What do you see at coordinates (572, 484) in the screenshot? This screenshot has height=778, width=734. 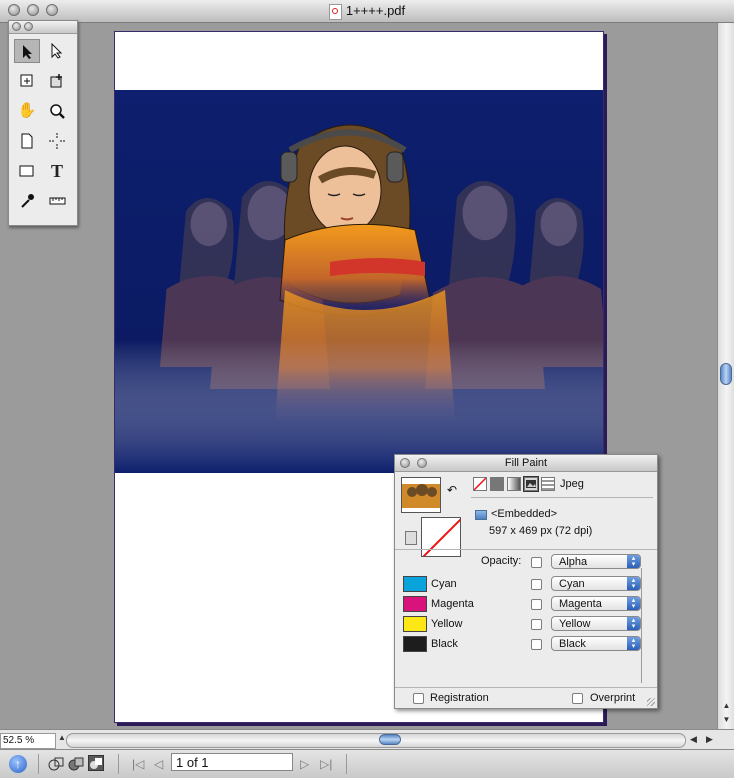 I see `paint-type-label: Jpeg` at bounding box center [572, 484].